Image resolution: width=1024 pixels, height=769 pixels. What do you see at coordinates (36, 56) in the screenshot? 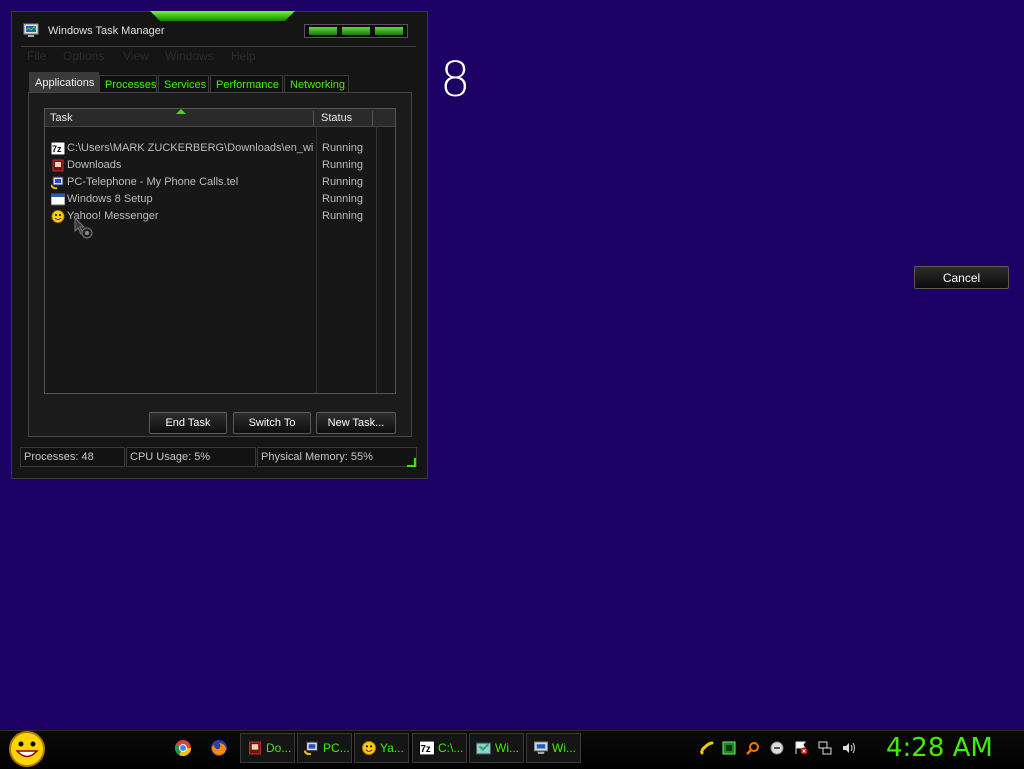
I see `menu-file: File` at bounding box center [36, 56].